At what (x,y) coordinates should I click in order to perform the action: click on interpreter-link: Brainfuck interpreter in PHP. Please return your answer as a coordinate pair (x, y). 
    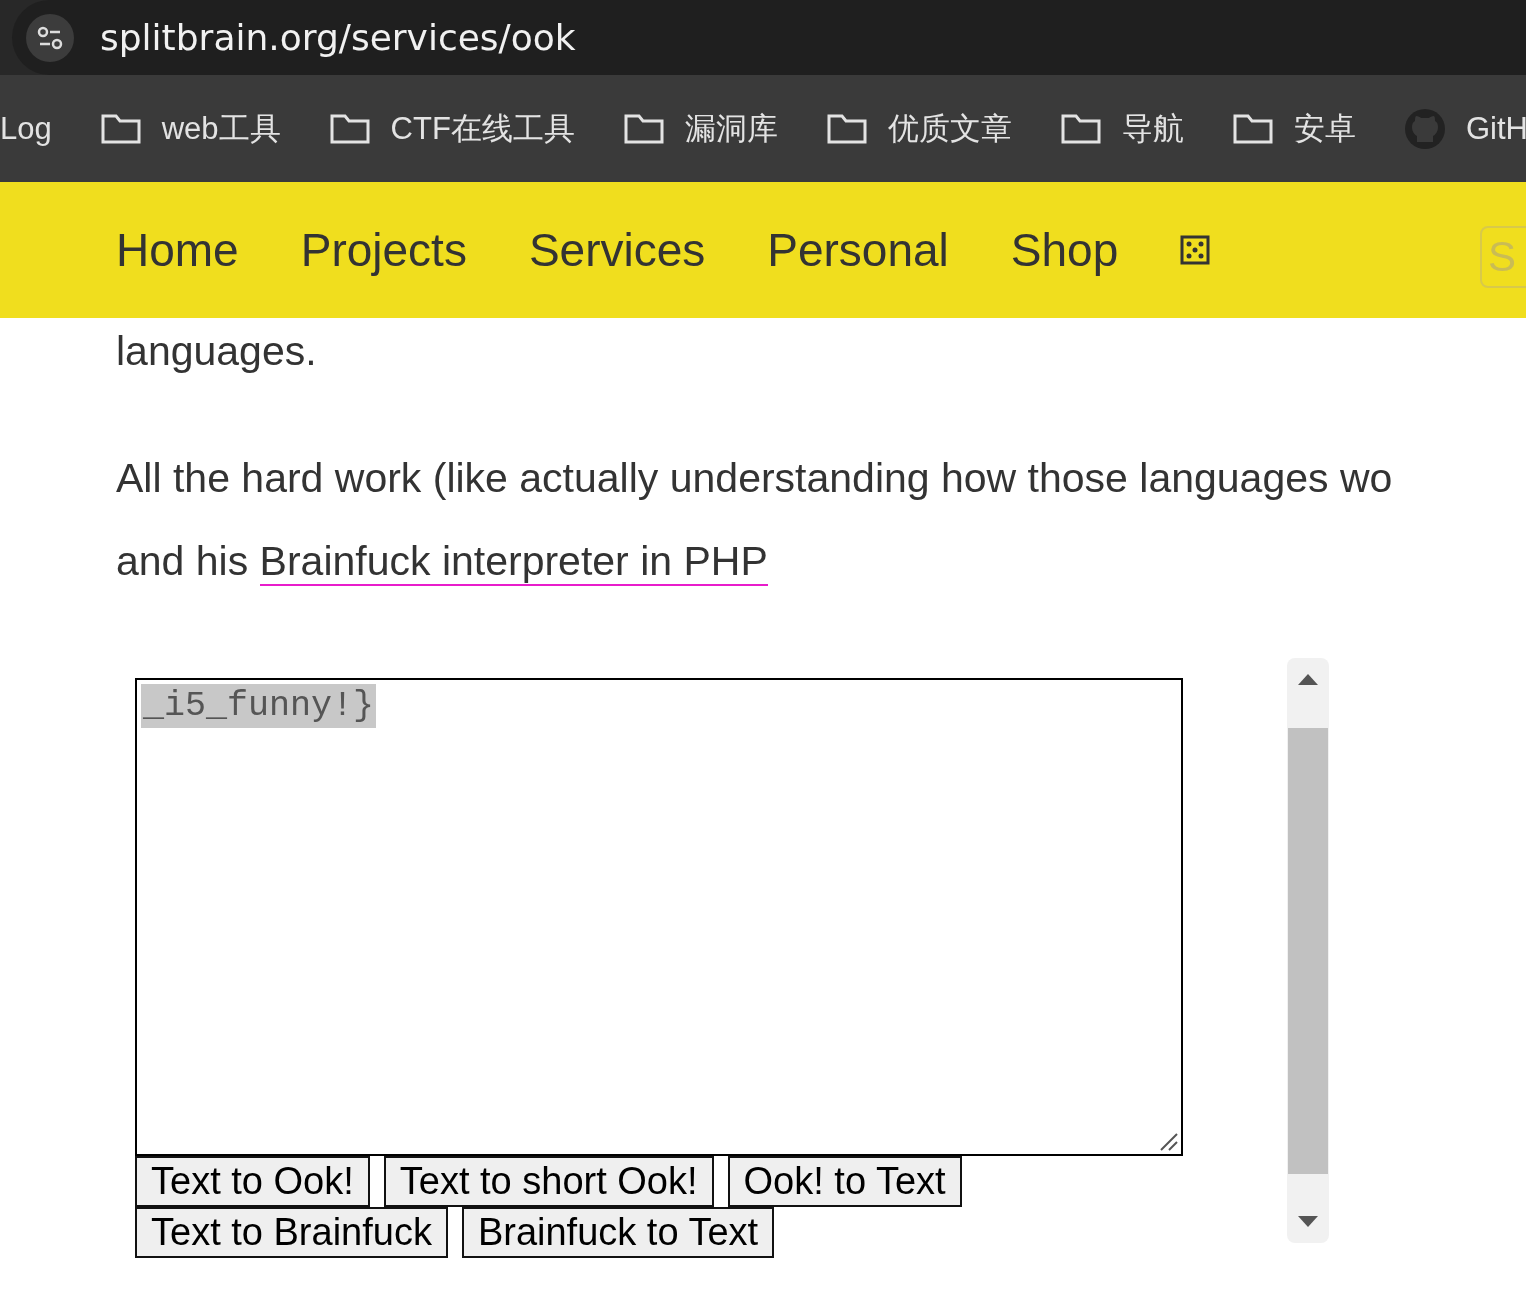
    Looking at the image, I should click on (513, 562).